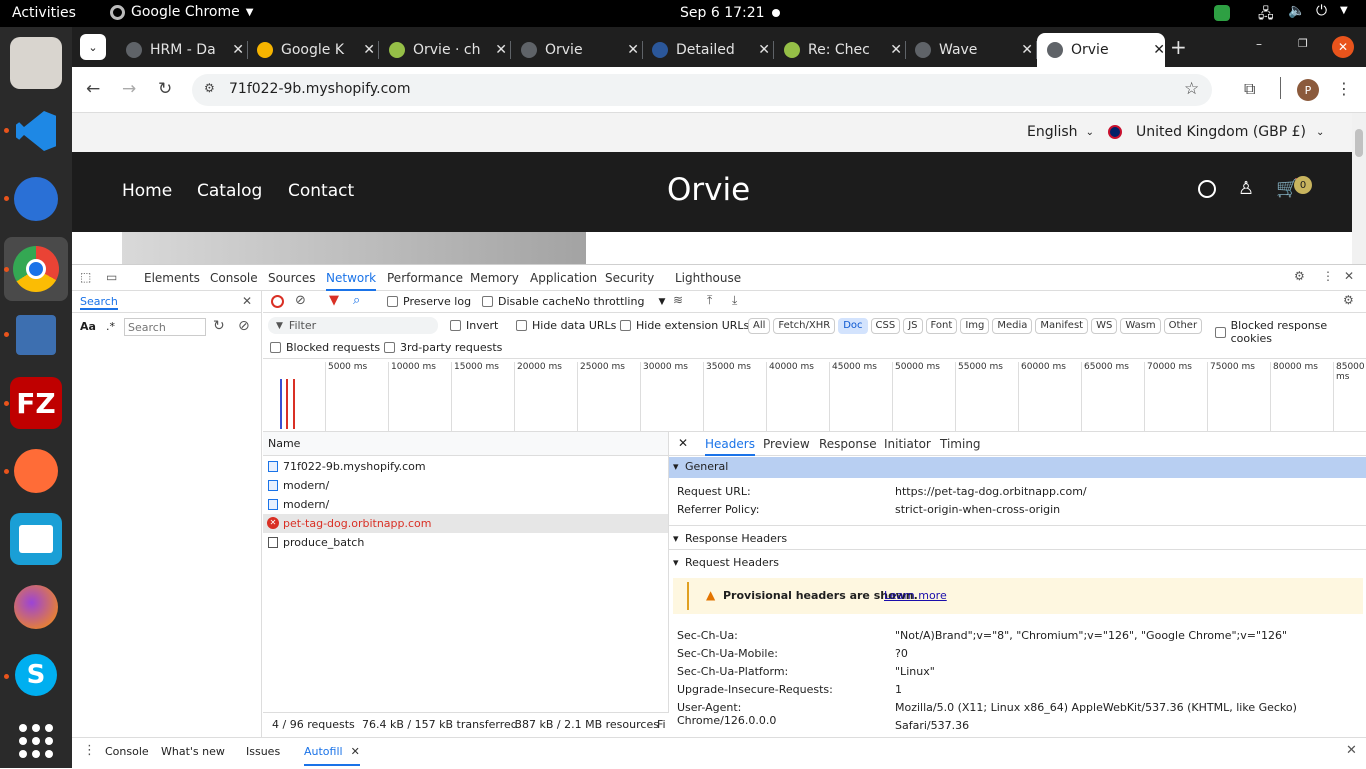  I want to click on search-icon, so click(1207, 189).